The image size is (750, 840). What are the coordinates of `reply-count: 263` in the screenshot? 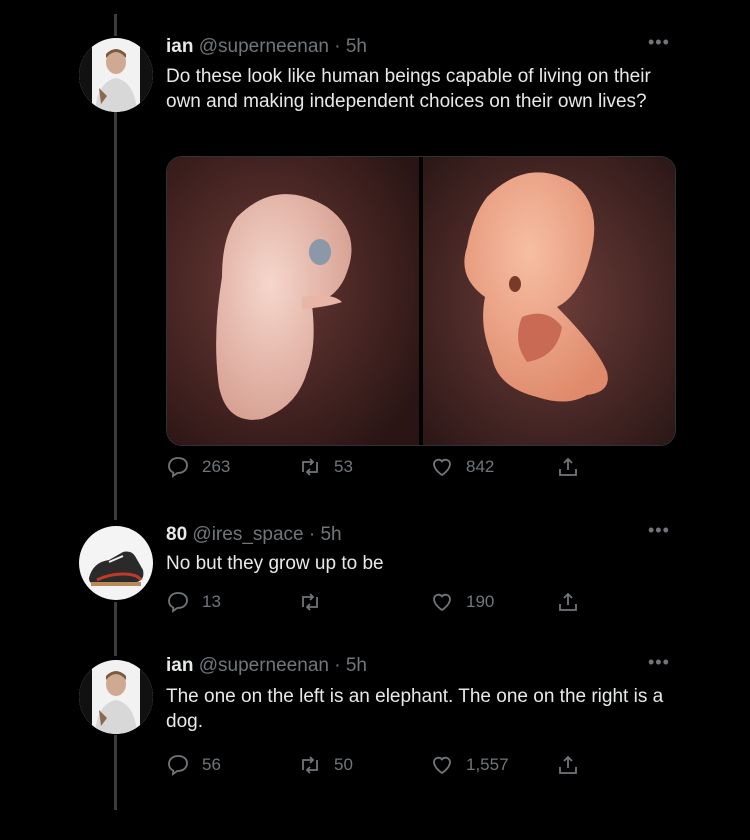 It's located at (216, 466).